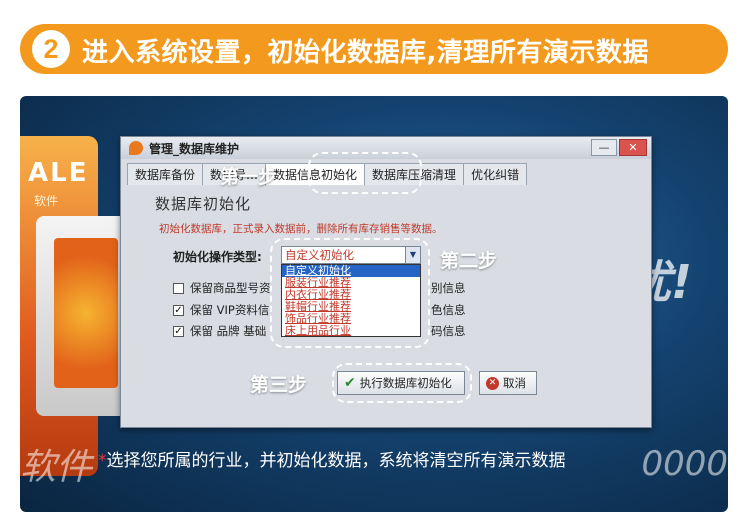  I want to click on checkbox-2: ✓, so click(178, 310).